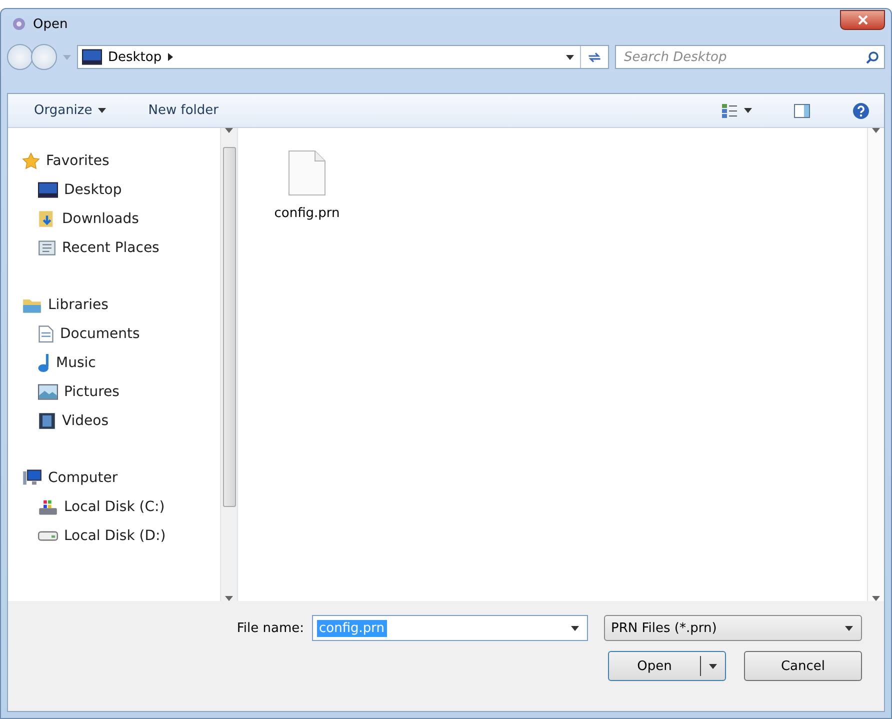 This screenshot has width=892, height=719. Describe the element at coordinates (352, 628) in the screenshot. I see `file-name-value: config.prn` at that location.